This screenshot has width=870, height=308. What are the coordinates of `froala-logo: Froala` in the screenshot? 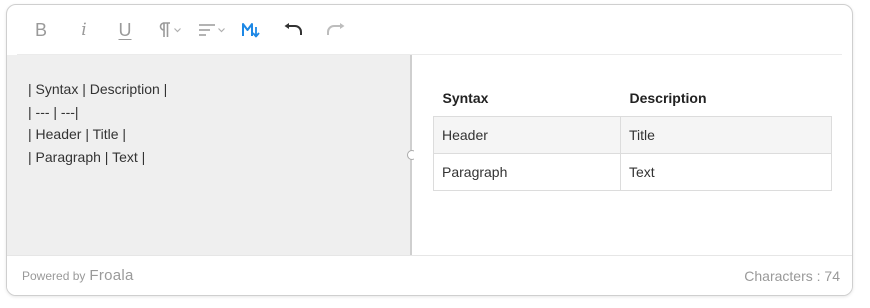 It's located at (111, 275).